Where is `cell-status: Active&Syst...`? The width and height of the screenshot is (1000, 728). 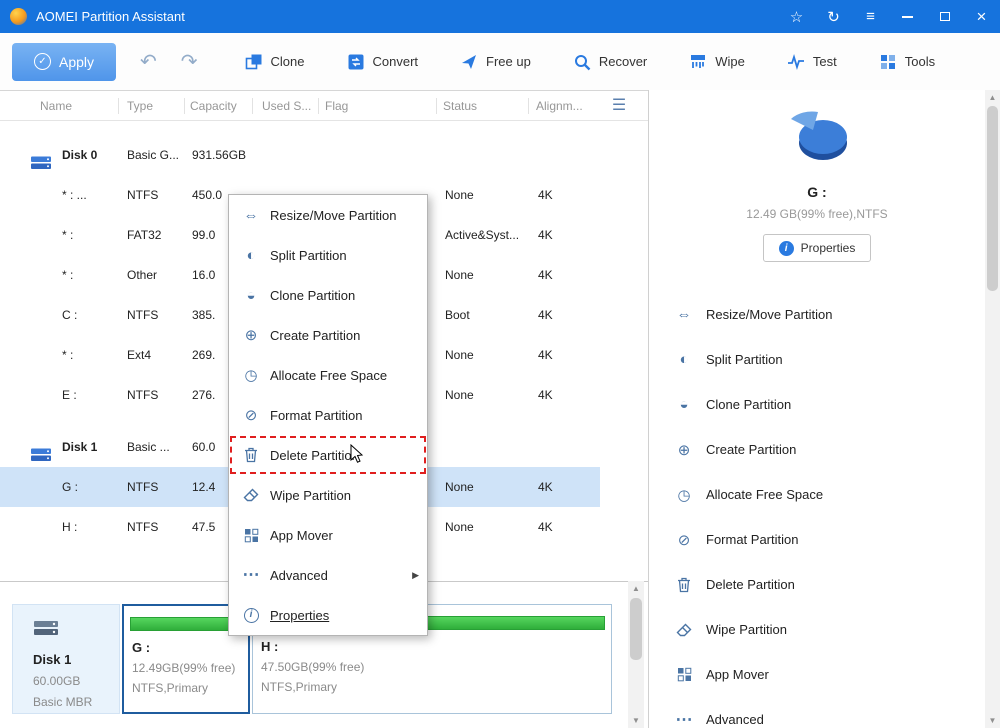 cell-status: Active&Syst... is located at coordinates (482, 235).